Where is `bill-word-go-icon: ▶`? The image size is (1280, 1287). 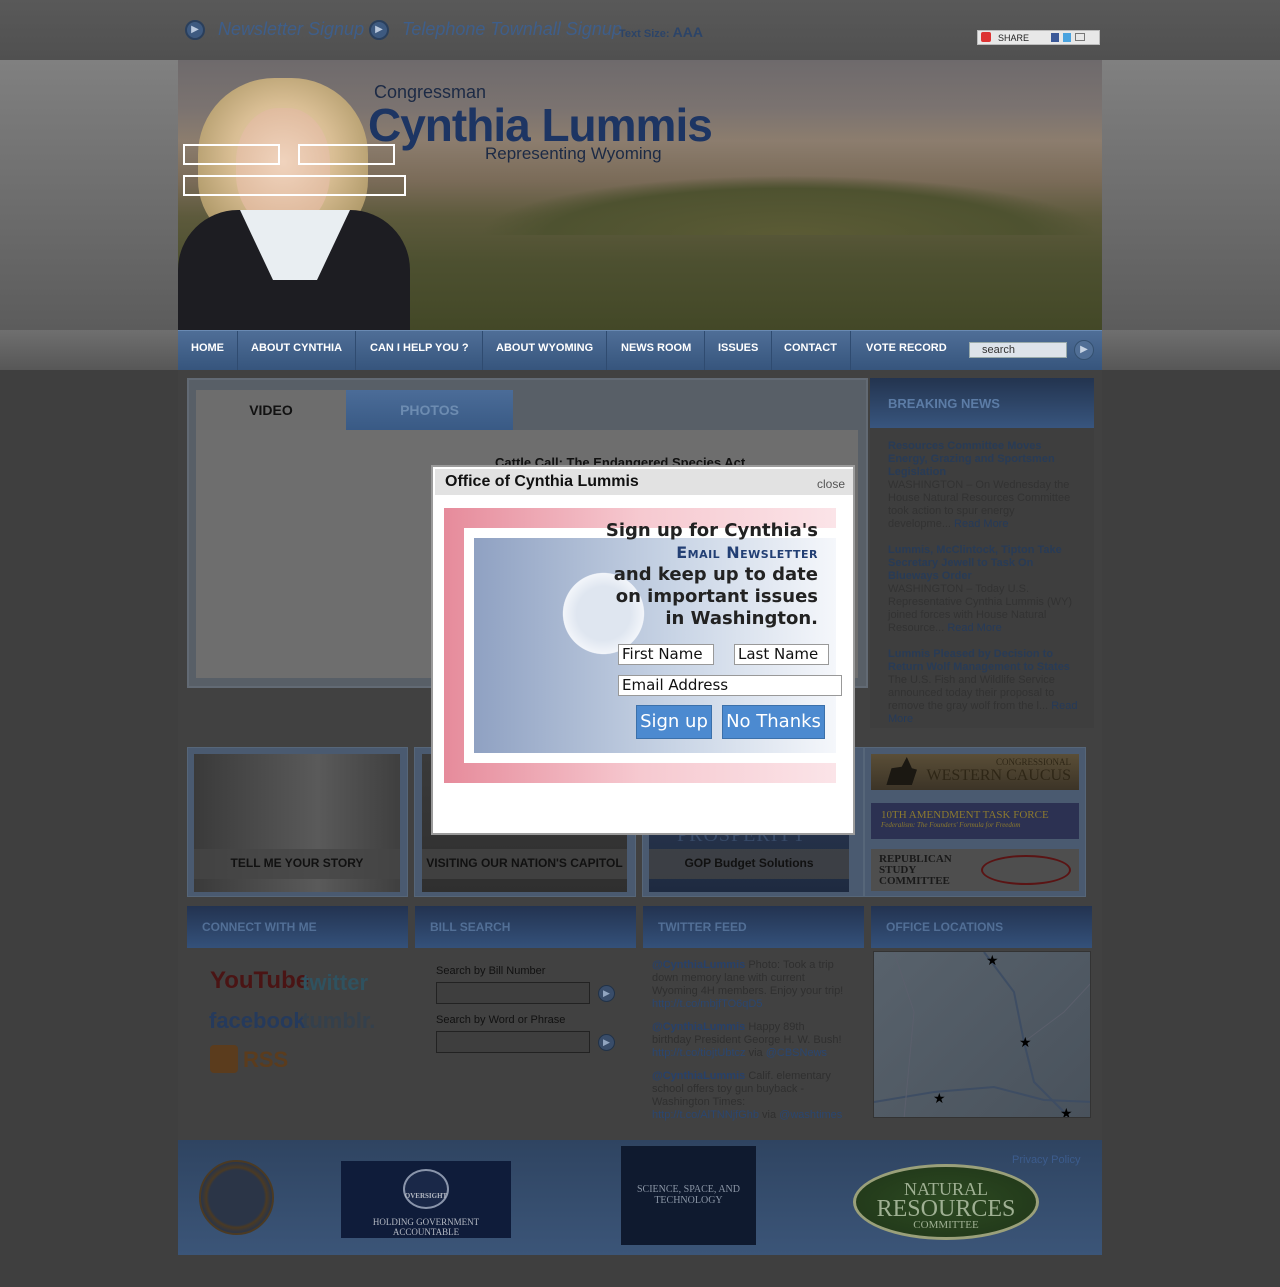
bill-word-go-icon: ▶ is located at coordinates (606, 1042).